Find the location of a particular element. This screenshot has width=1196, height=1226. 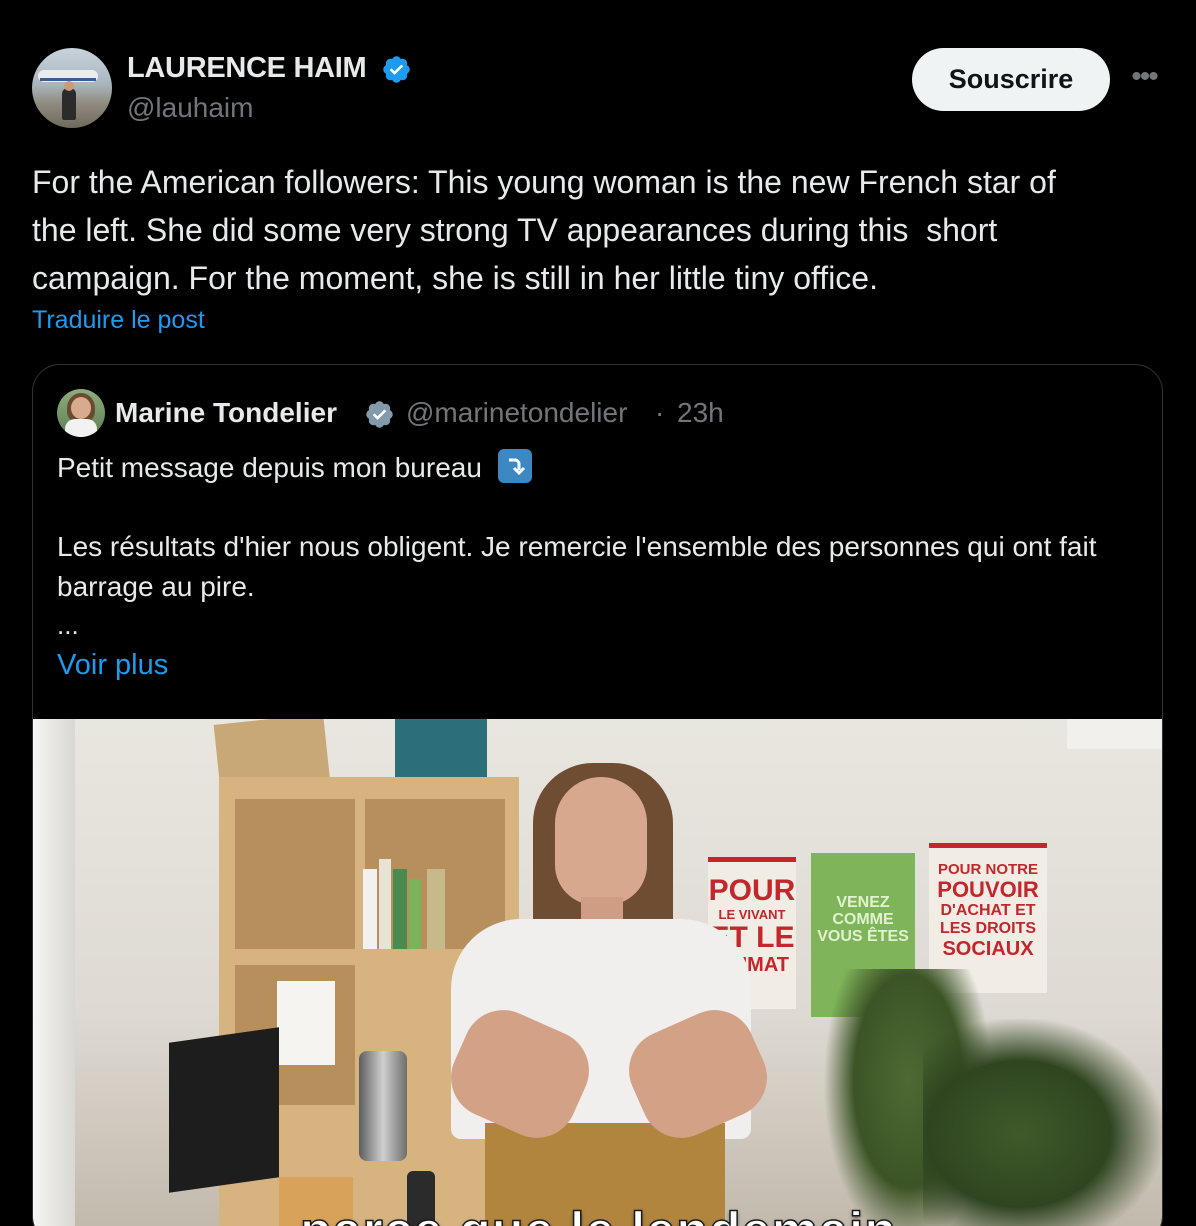

author-avatar is located at coordinates (72, 88).